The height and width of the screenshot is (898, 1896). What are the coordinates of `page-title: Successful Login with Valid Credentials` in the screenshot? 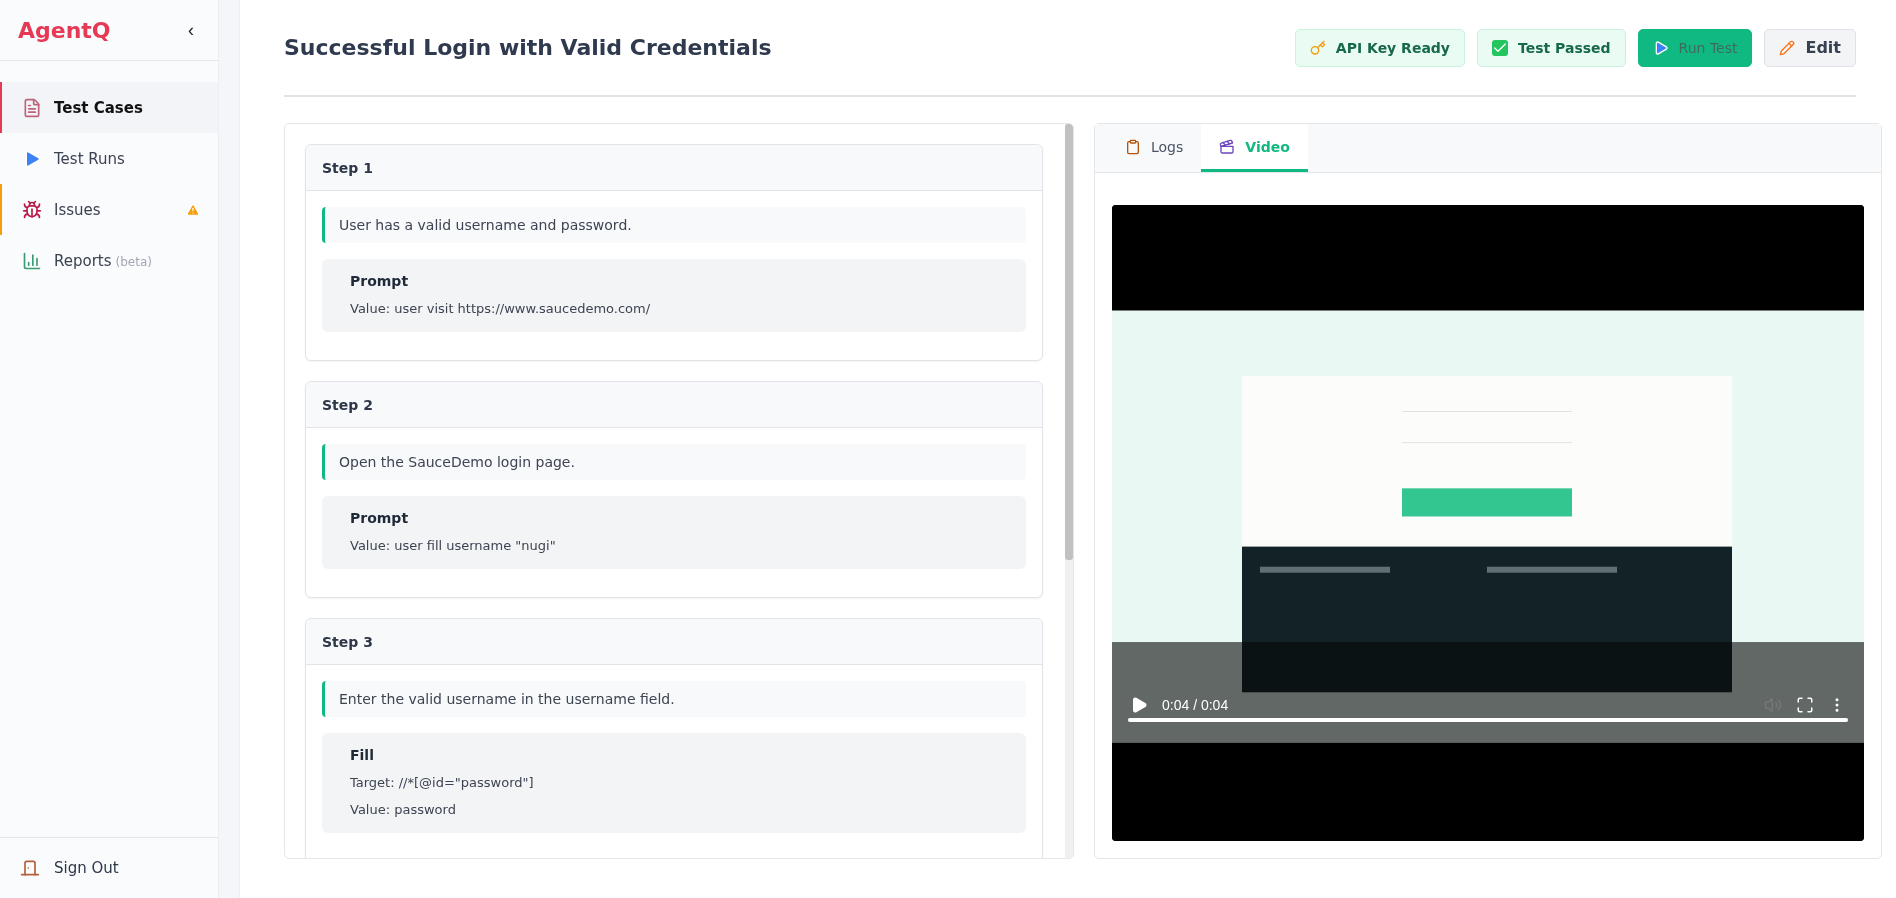 It's located at (528, 47).